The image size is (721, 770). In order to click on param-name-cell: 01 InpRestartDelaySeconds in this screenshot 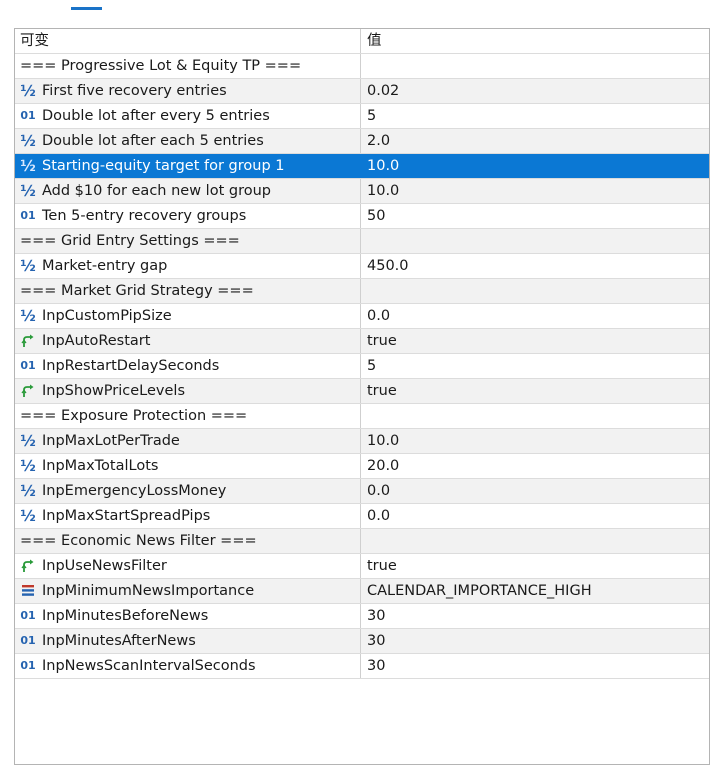, I will do `click(188, 366)`.